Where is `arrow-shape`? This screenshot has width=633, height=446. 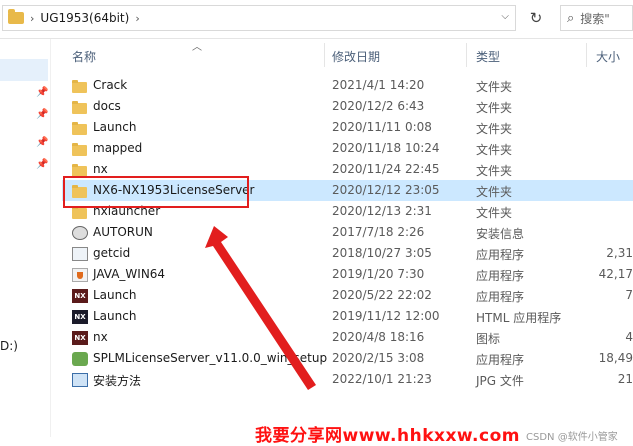
arrow-shape is located at coordinates (260, 308).